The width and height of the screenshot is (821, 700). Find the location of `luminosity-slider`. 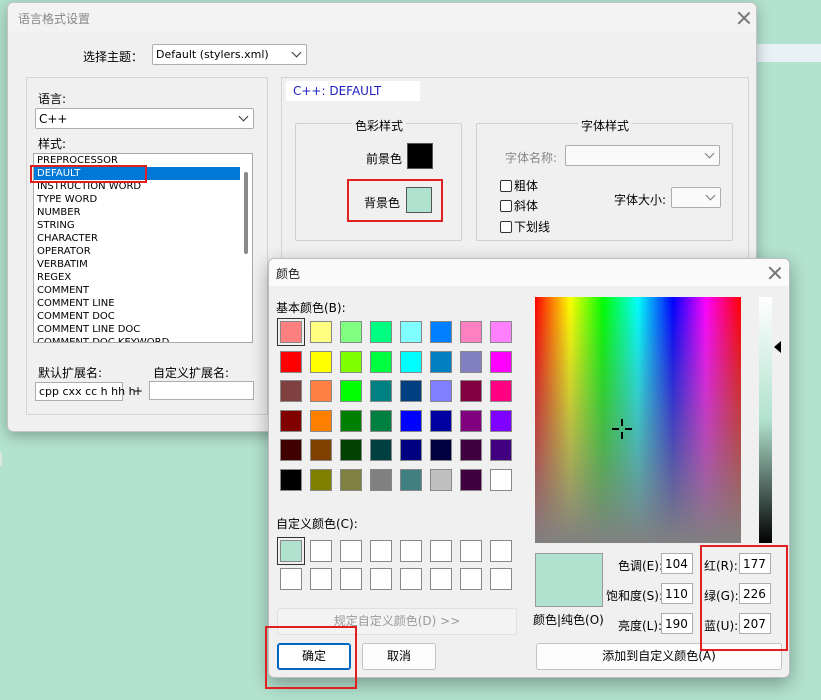

luminosity-slider is located at coordinates (765, 420).